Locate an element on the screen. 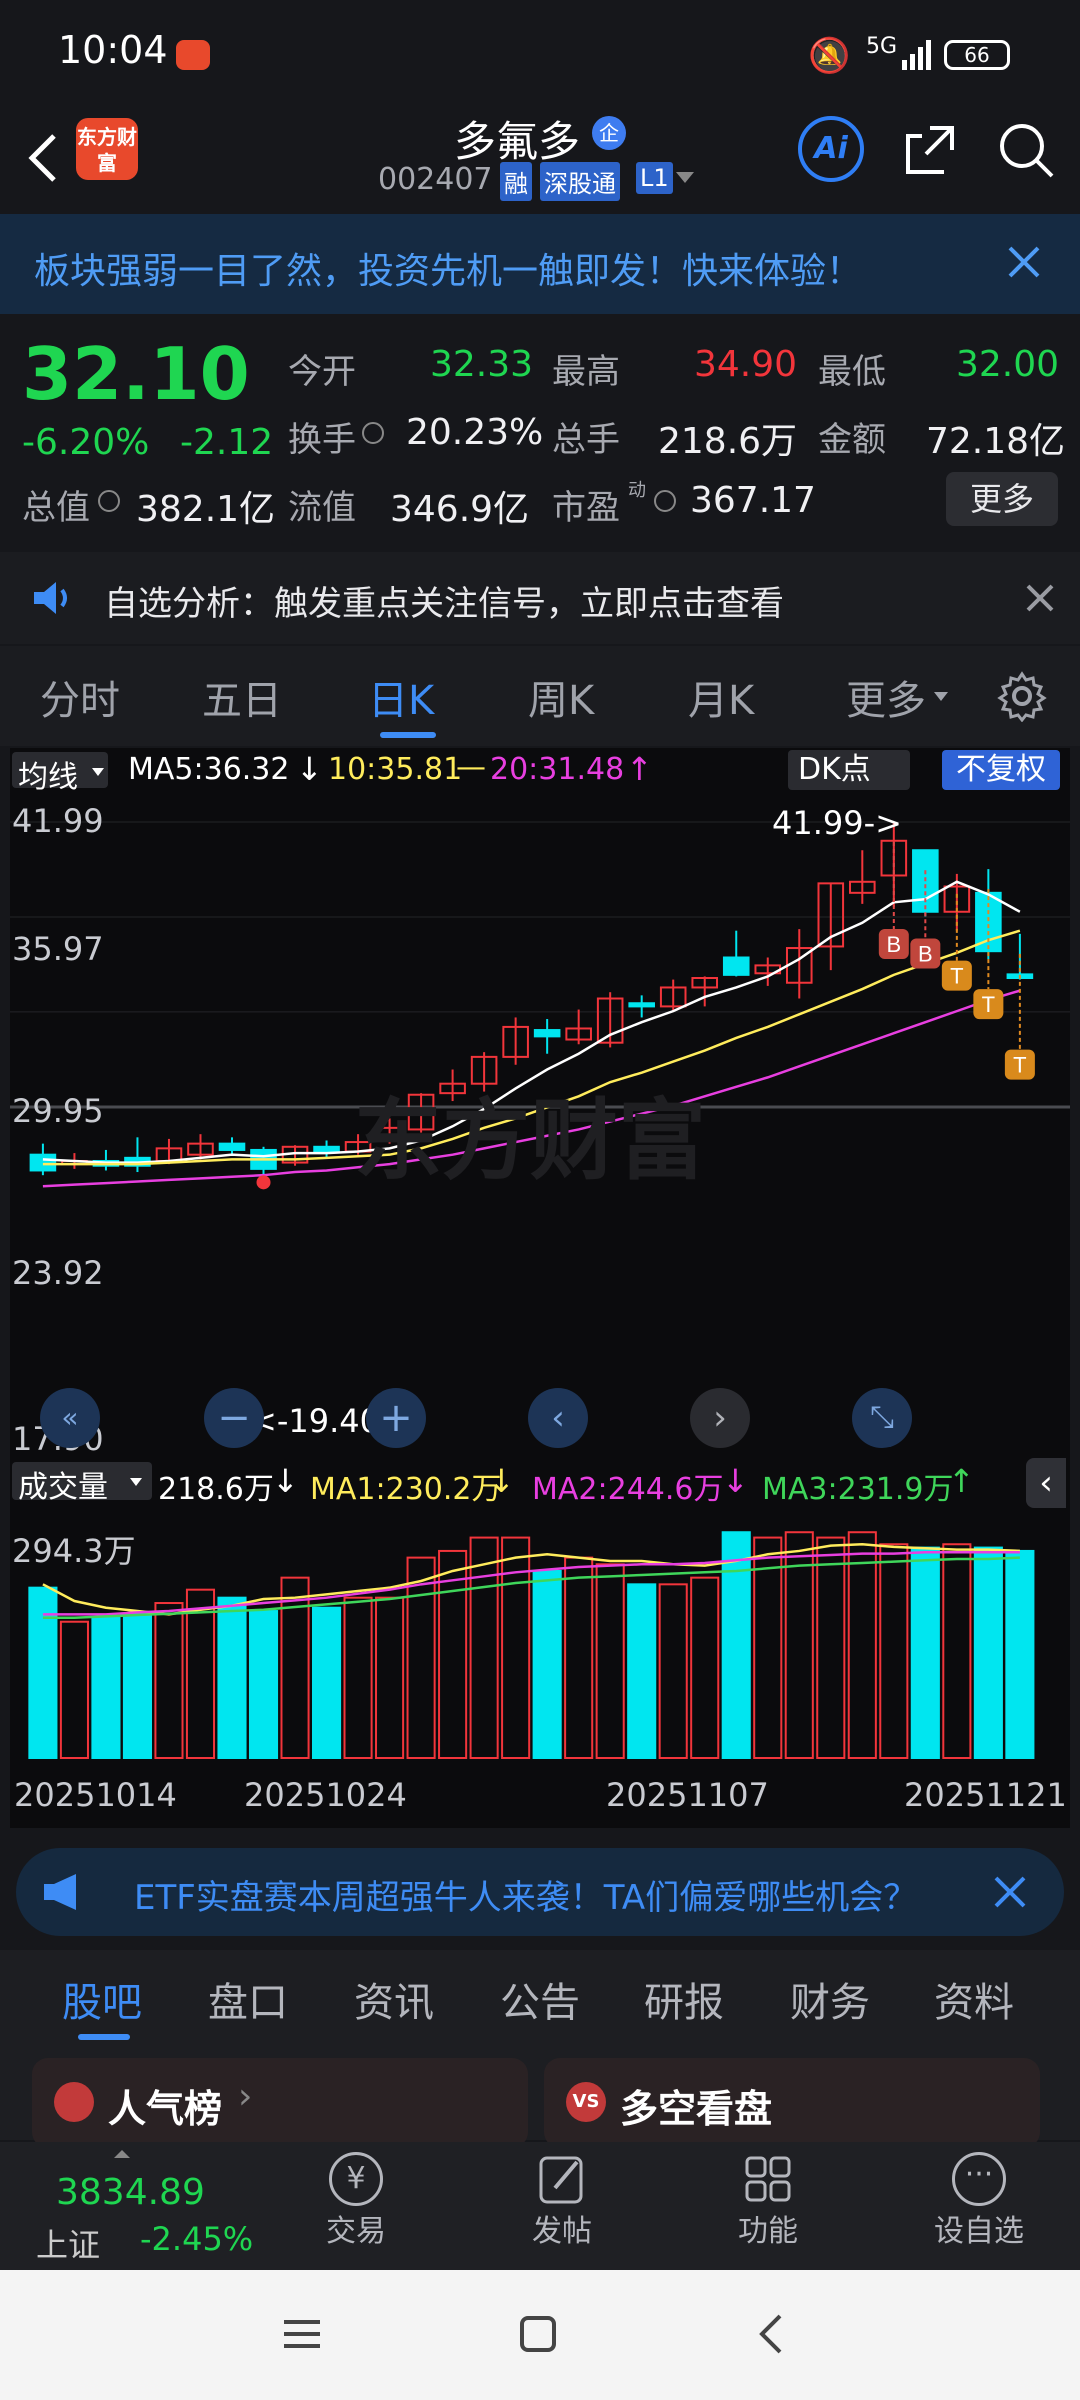 Image resolution: width=1080 pixels, height=2400 pixels. subtab-research: 研报 is located at coordinates (684, 1999).